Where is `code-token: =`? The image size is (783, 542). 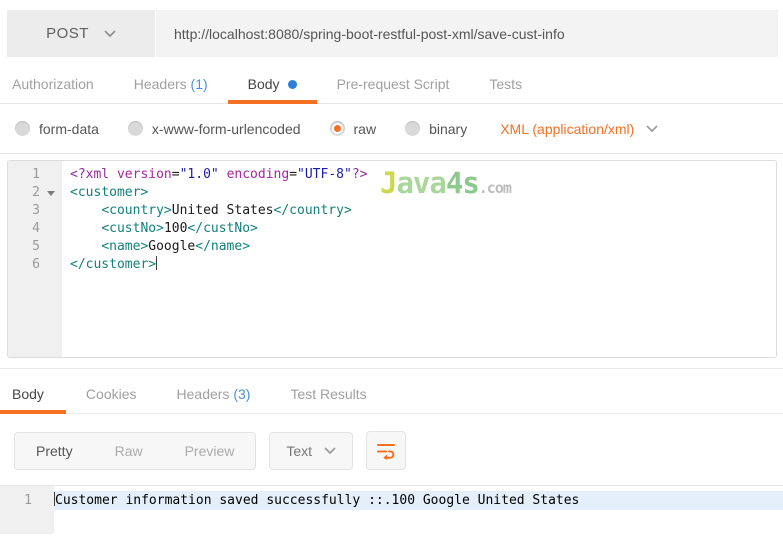
code-token: = is located at coordinates (293, 174).